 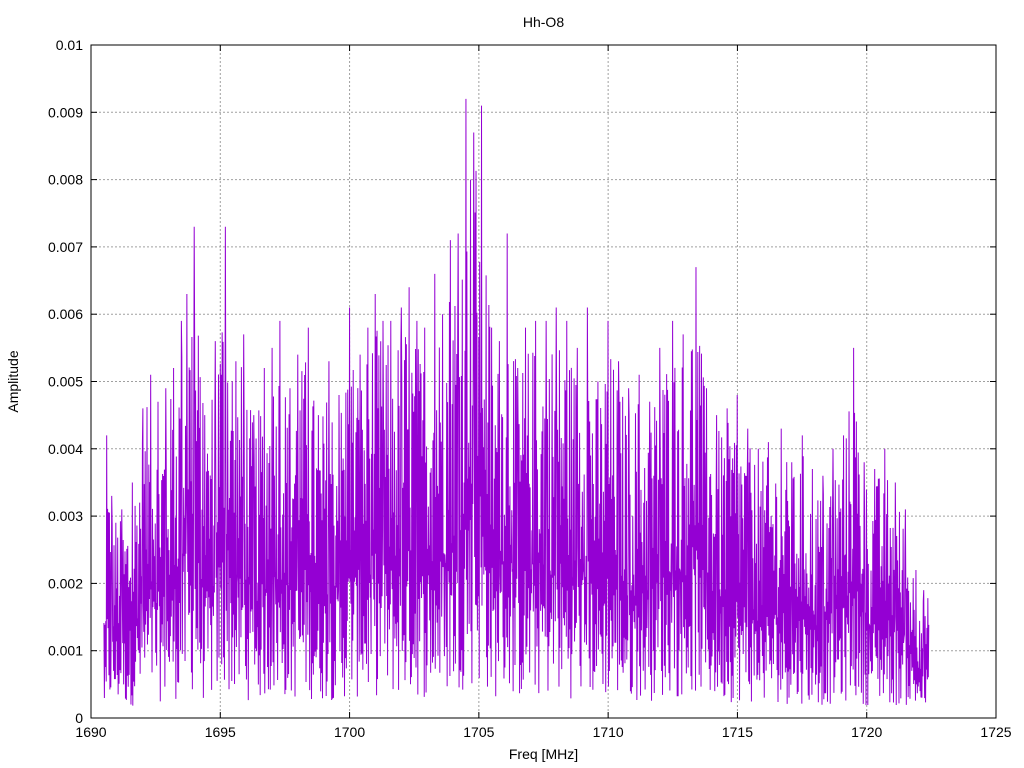 What do you see at coordinates (349, 732) in the screenshot?
I see `x-tick-label: 1700` at bounding box center [349, 732].